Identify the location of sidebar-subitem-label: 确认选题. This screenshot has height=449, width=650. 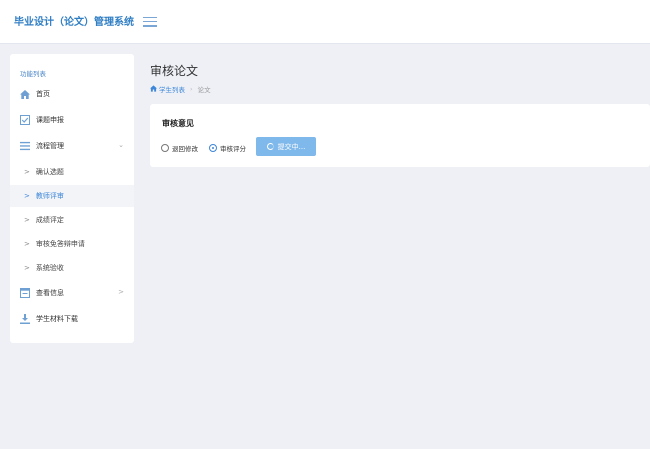
(49, 172).